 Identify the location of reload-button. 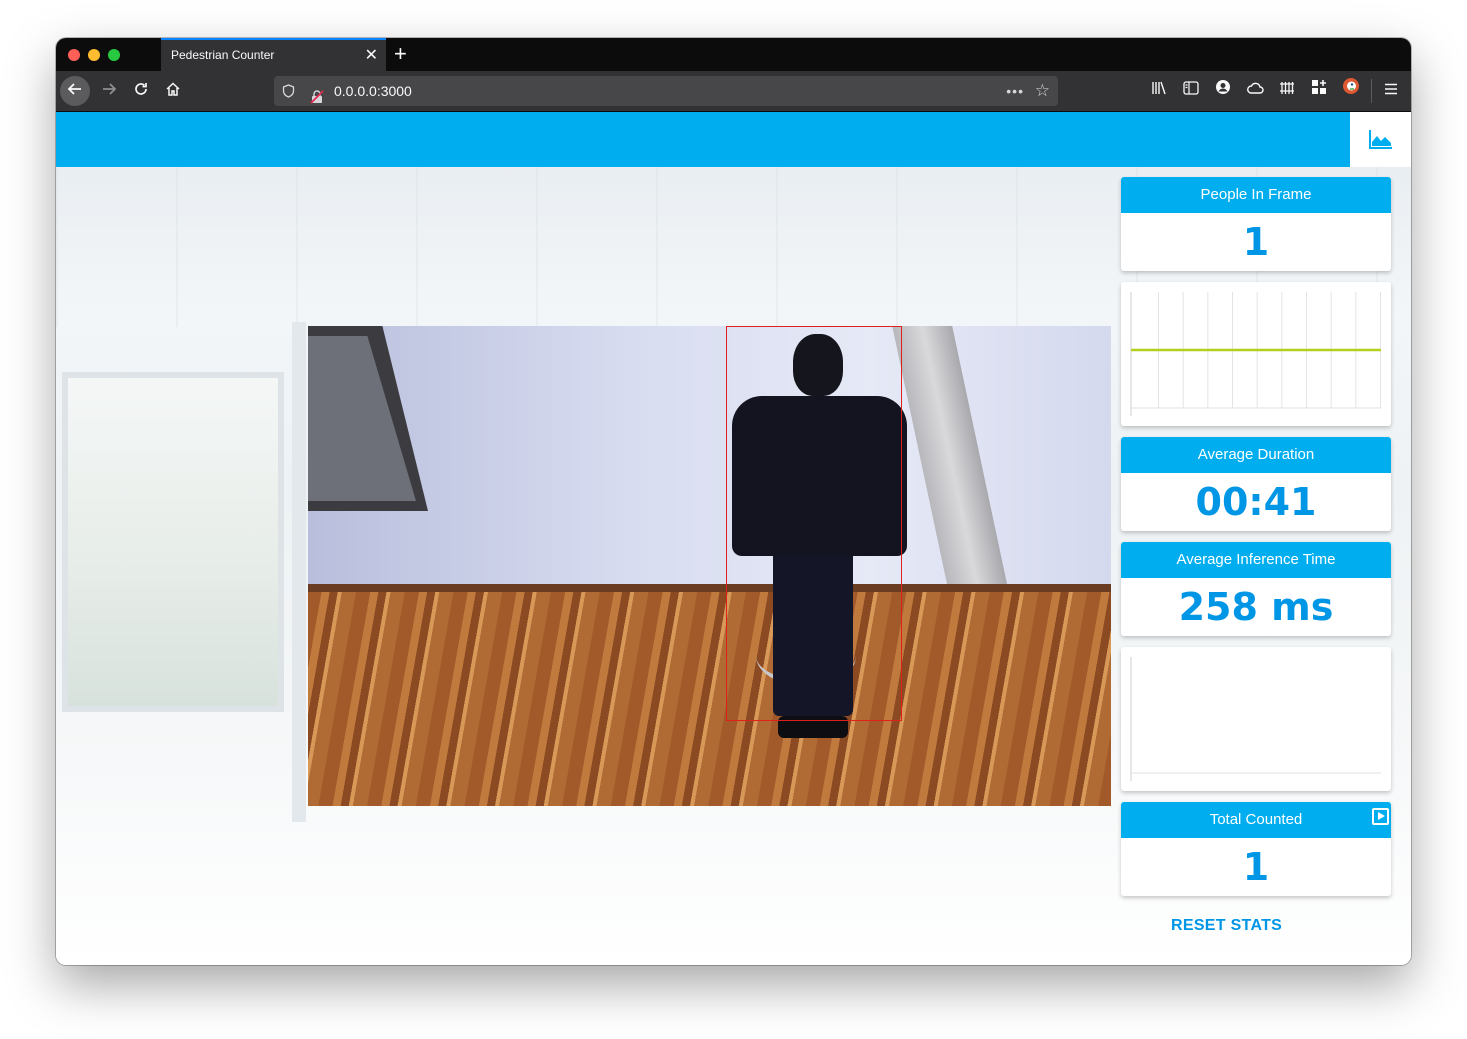
(141, 91).